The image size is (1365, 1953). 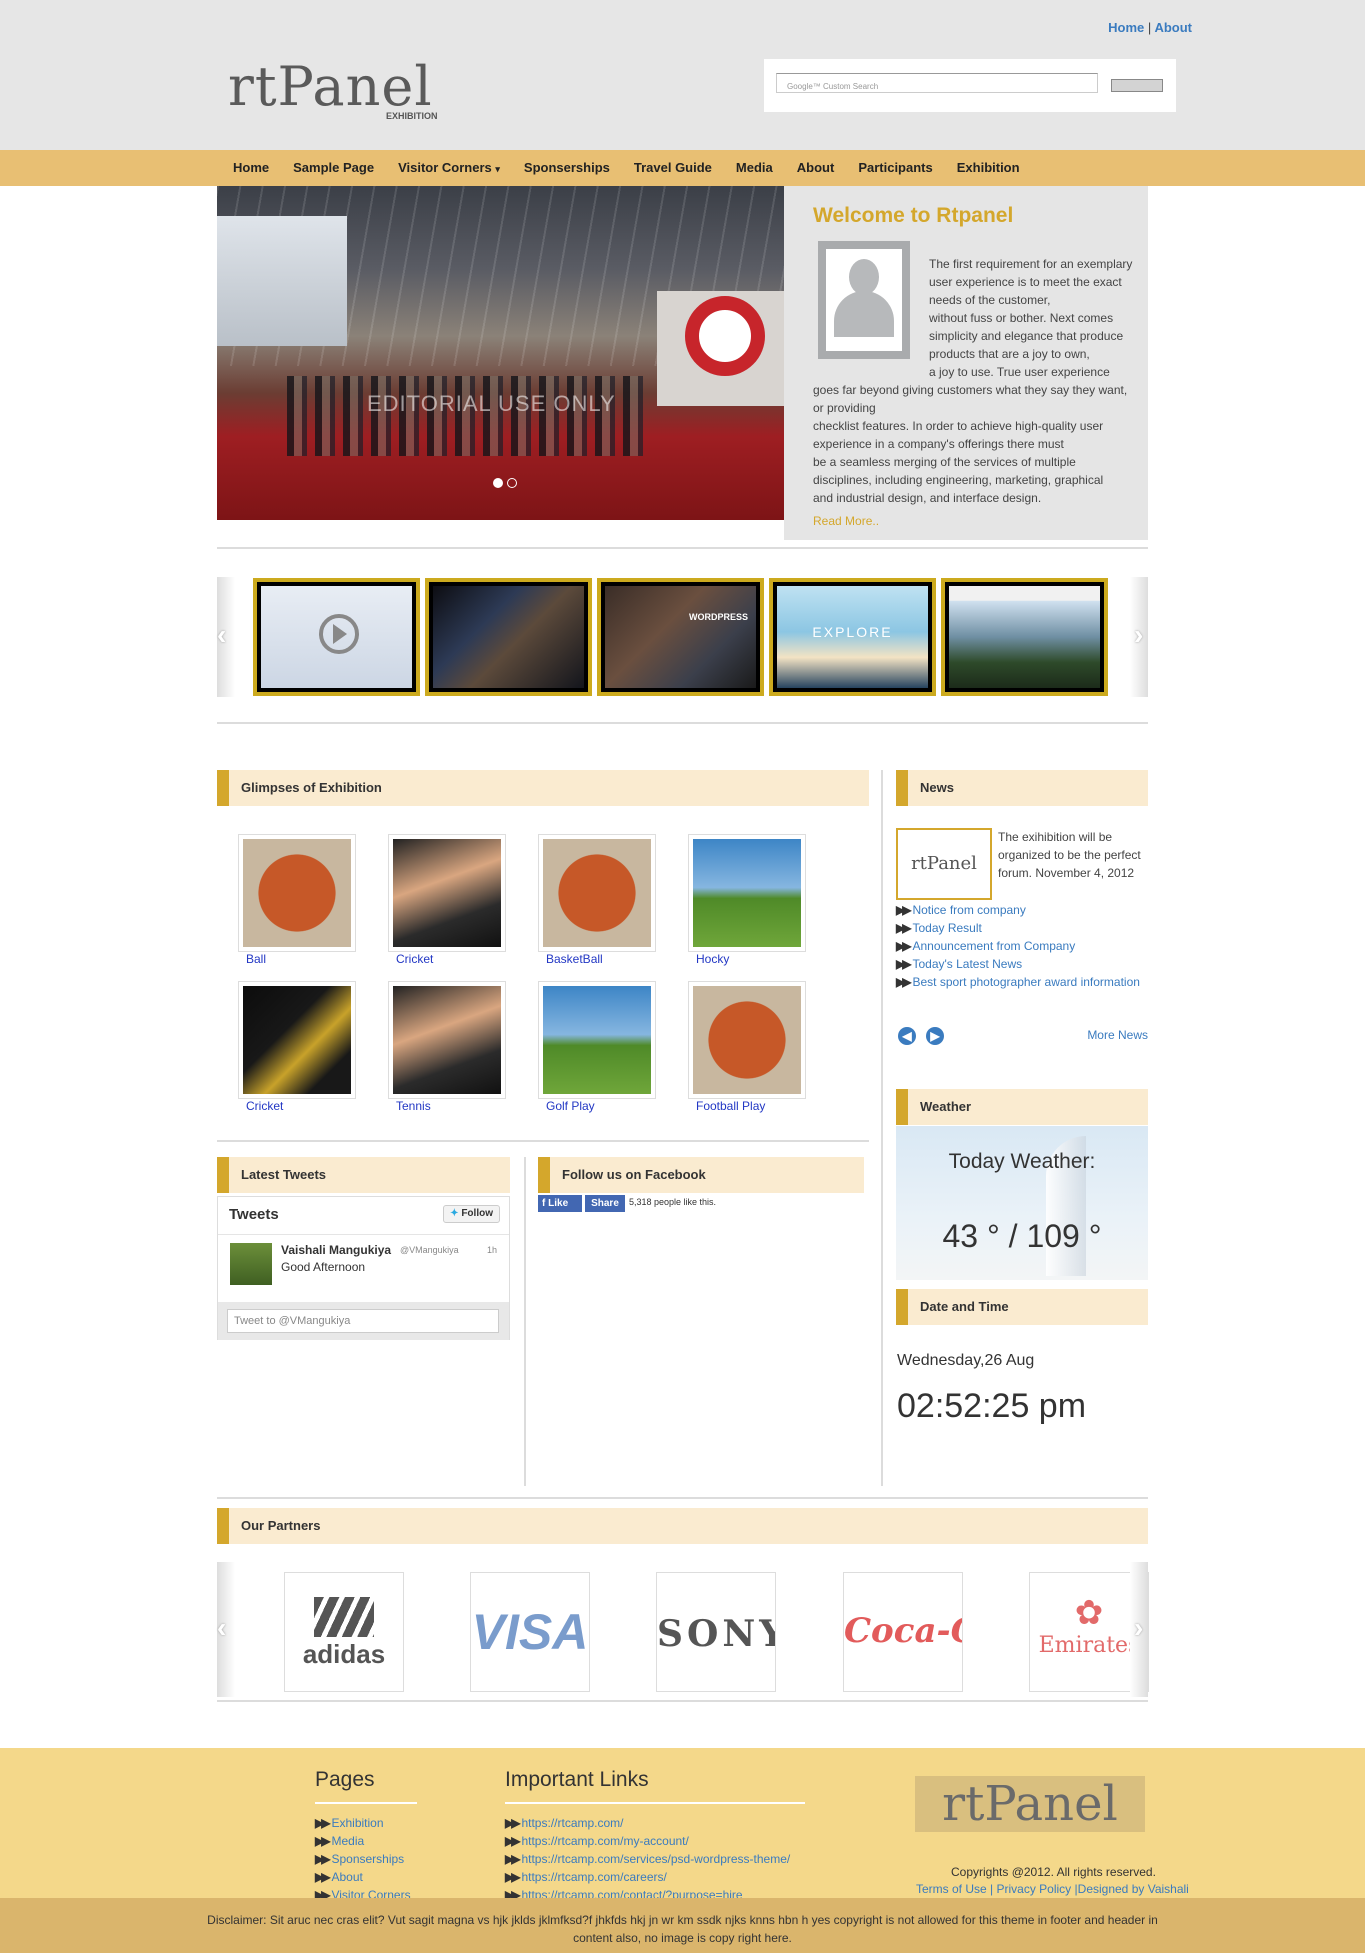 What do you see at coordinates (363, 1859) in the screenshot?
I see `footer-page-link: ▶▶ Sponserships` at bounding box center [363, 1859].